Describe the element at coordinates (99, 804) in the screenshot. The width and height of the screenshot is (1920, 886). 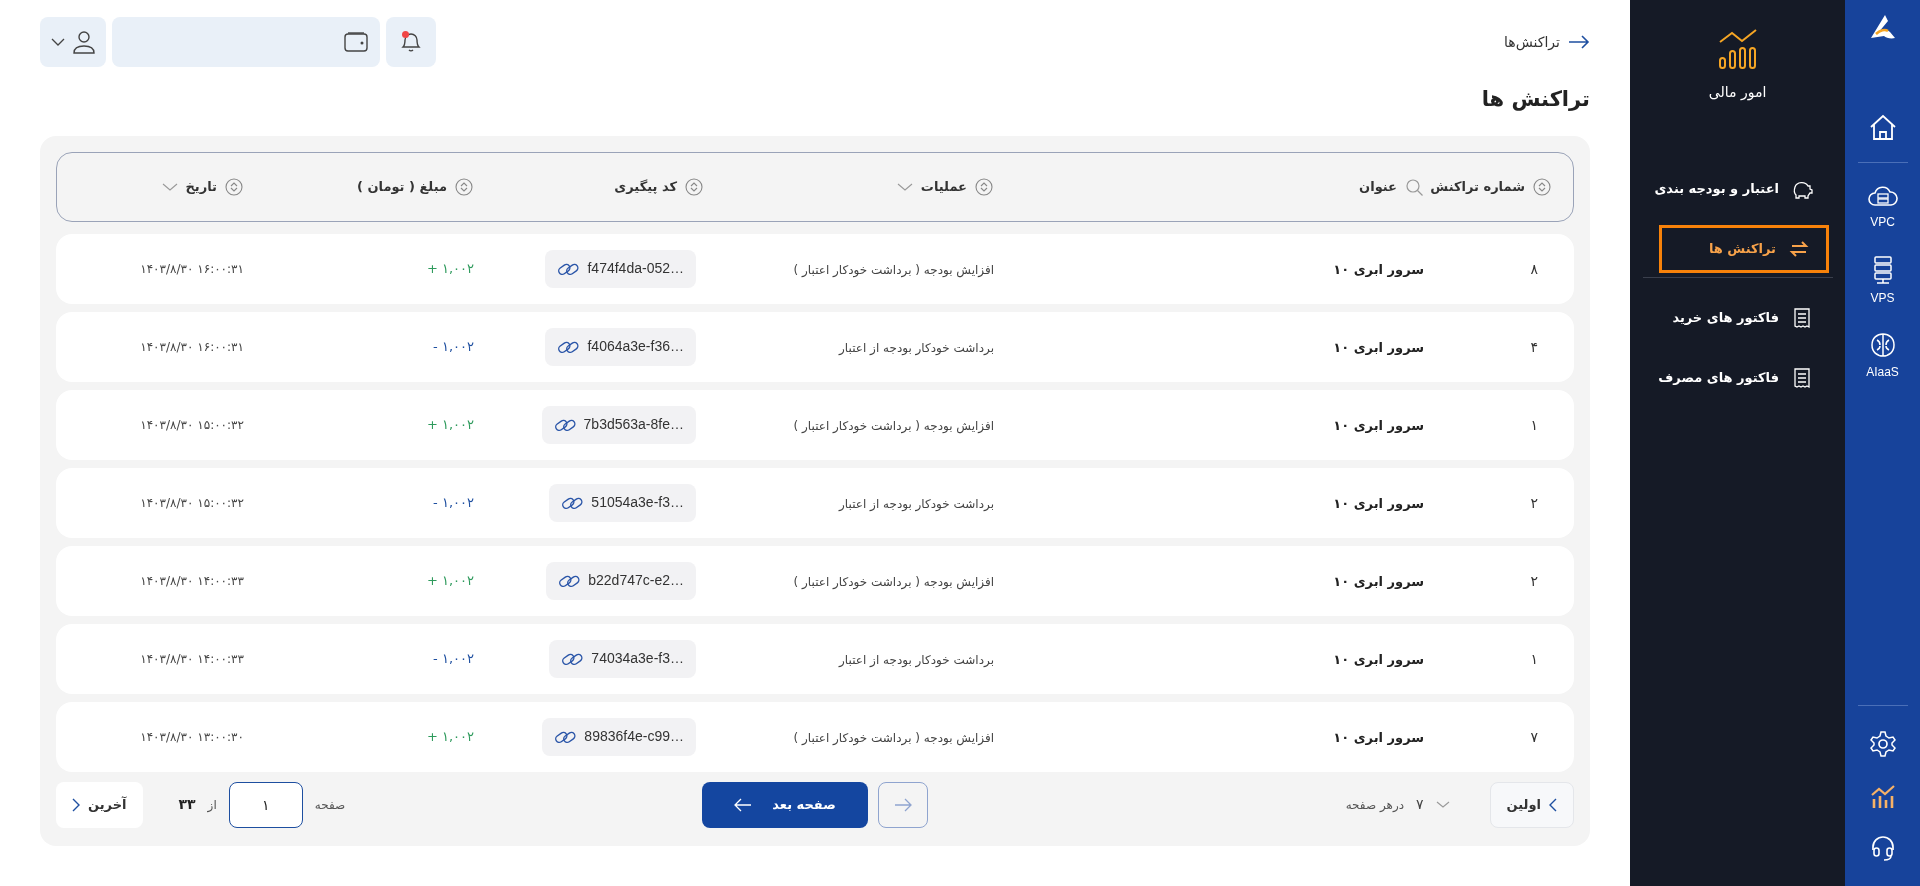
I see `last-page-button: آخرین` at that location.